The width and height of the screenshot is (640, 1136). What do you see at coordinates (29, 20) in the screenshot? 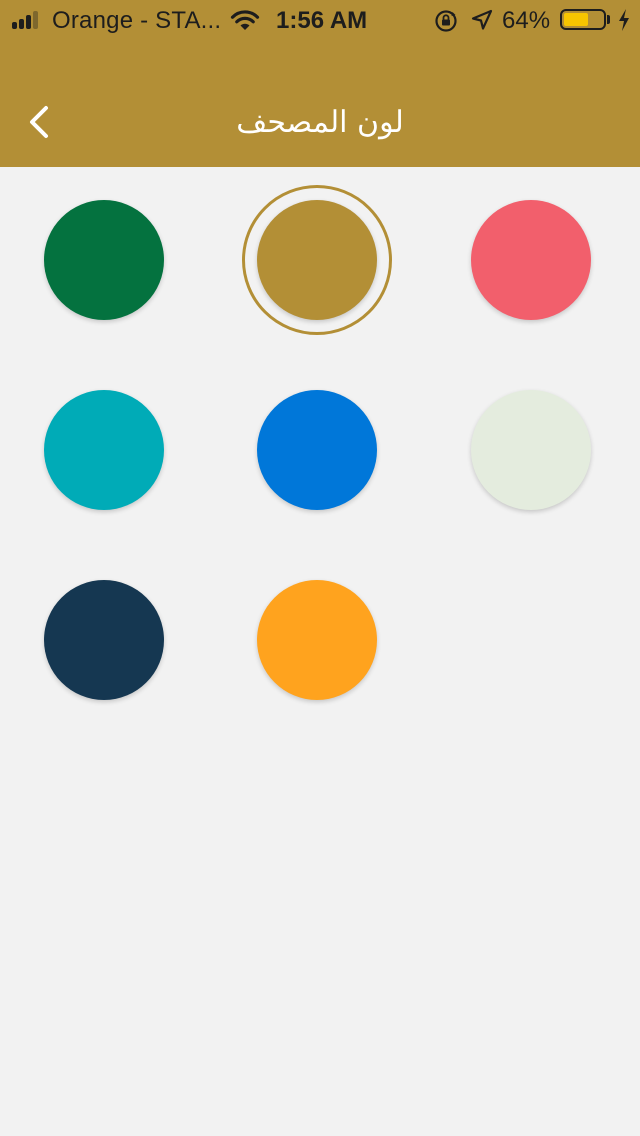
I see `signal-icon` at bounding box center [29, 20].